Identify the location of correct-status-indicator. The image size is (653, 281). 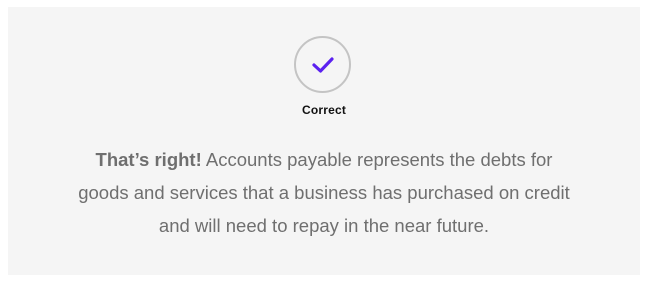
(322, 64).